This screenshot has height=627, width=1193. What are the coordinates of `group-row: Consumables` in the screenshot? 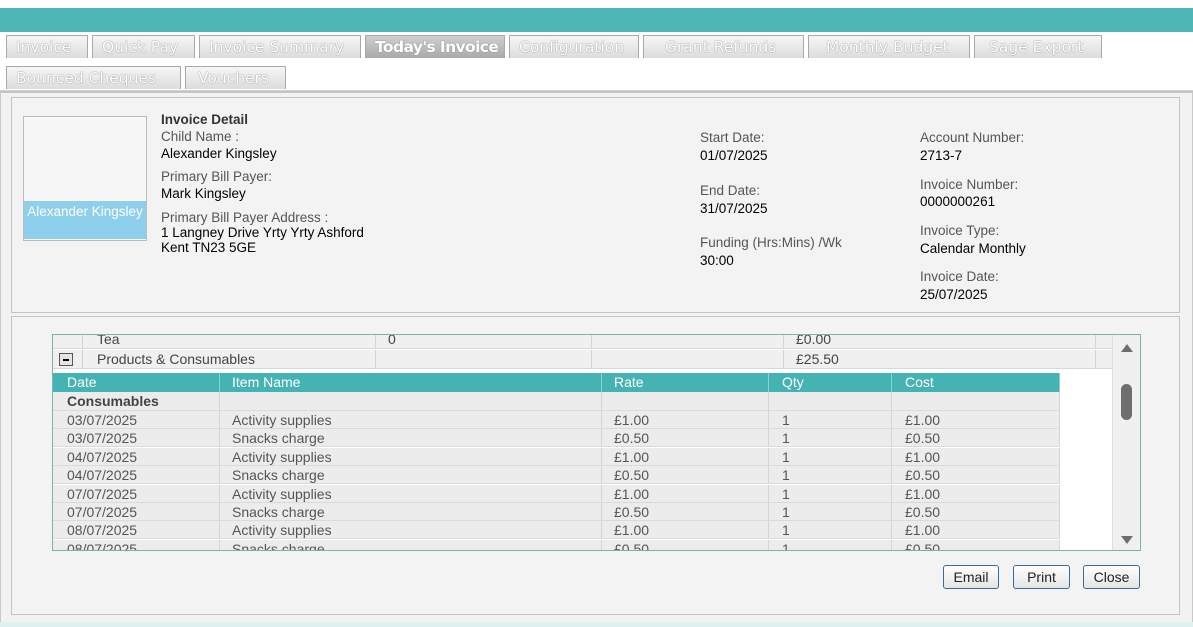 It's located at (556, 401).